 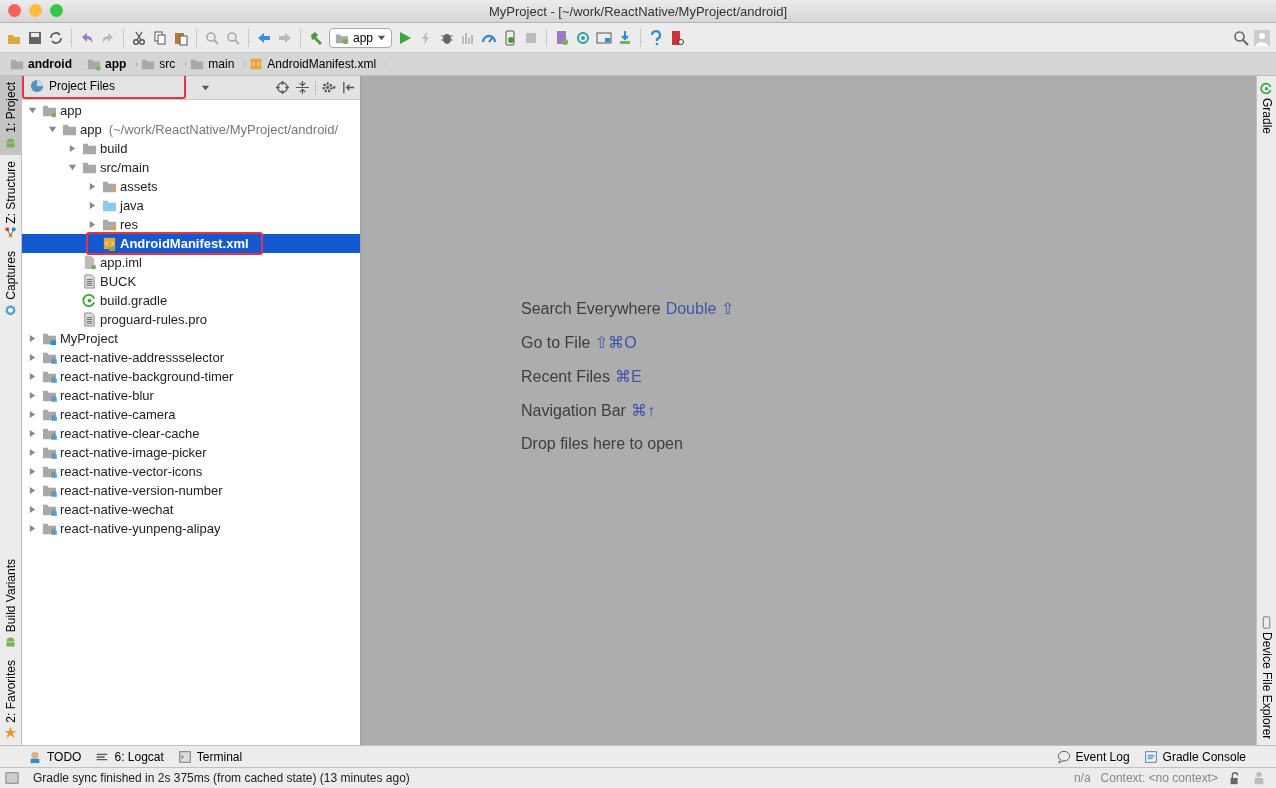 I want to click on tree-row: app.iml, so click(x=191, y=262).